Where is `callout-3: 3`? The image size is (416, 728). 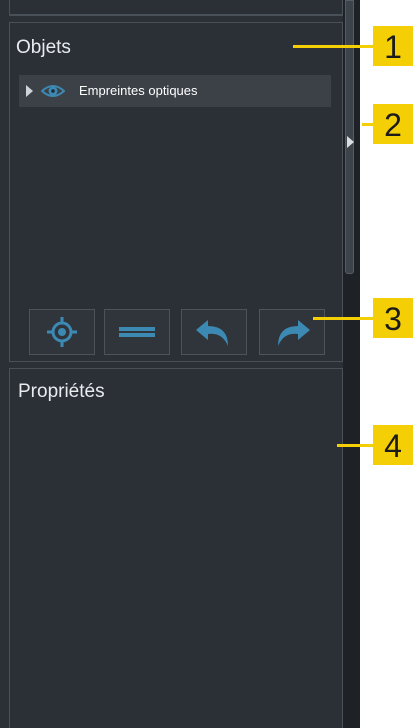
callout-3: 3 is located at coordinates (393, 318).